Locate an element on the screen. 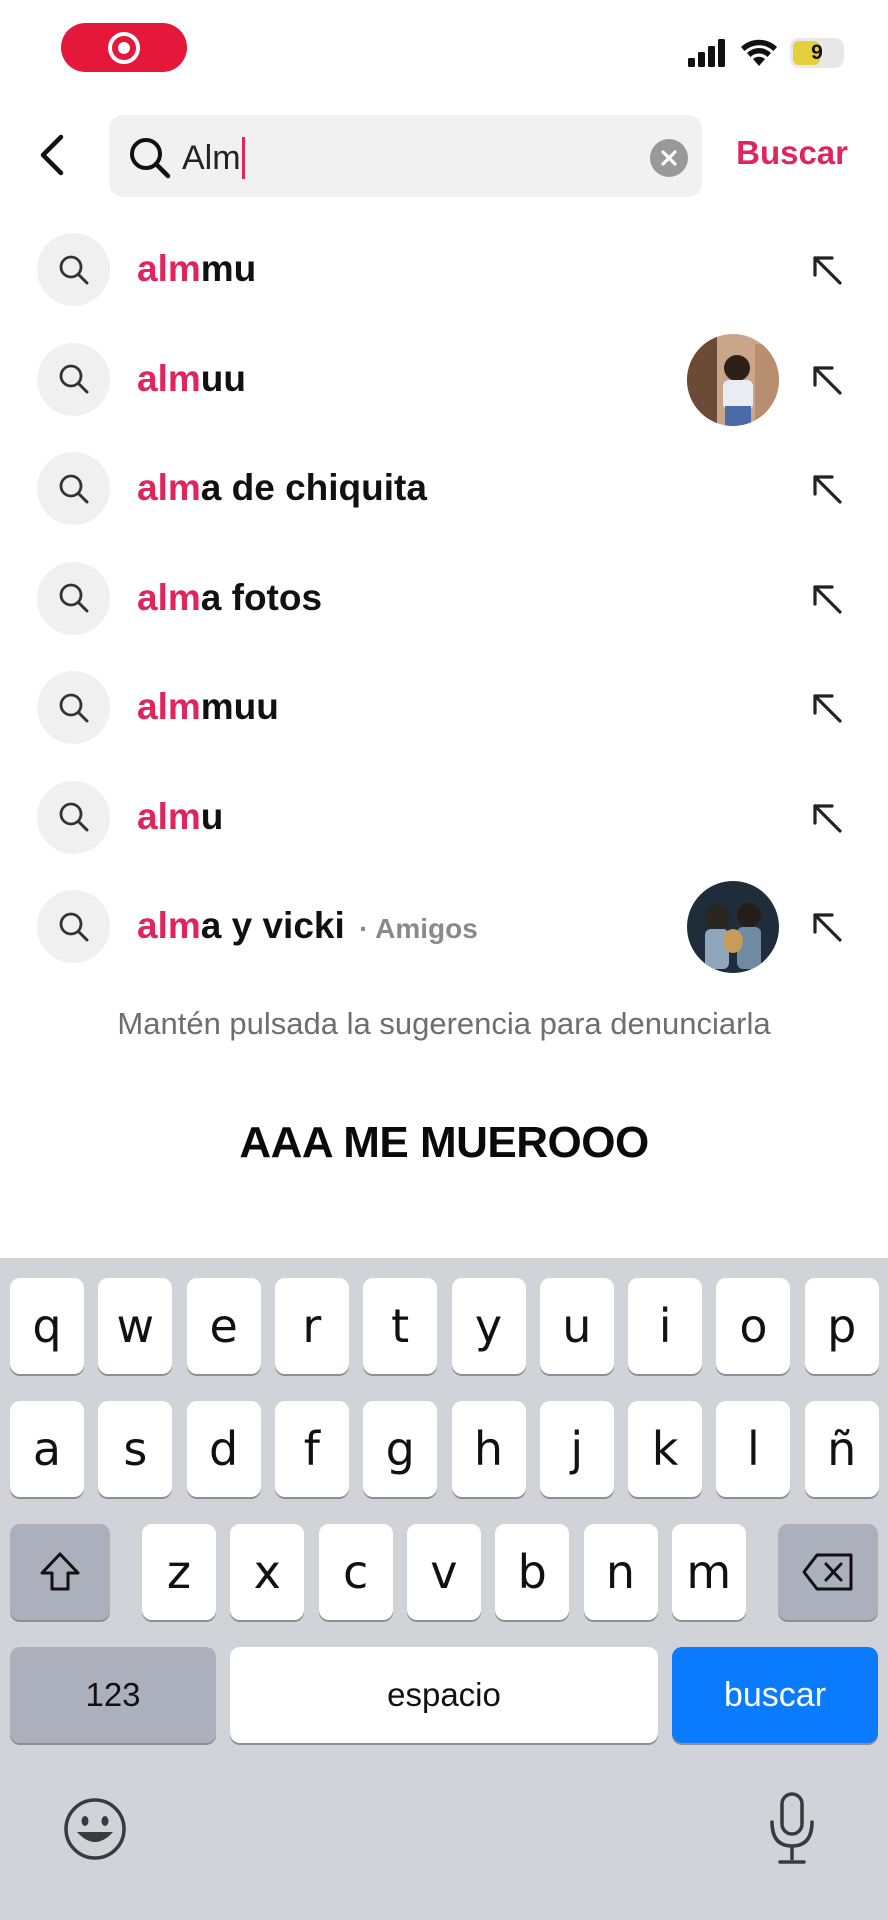  key-w: w is located at coordinates (135, 1326).